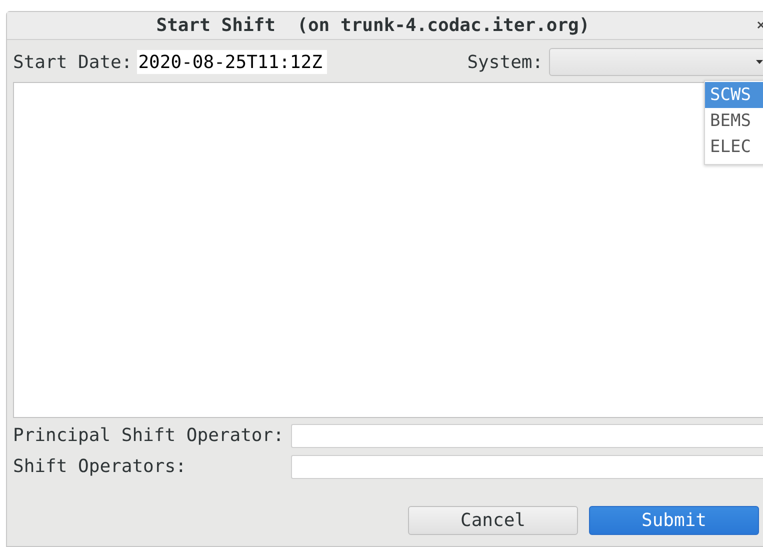 The height and width of the screenshot is (547, 763). What do you see at coordinates (674, 520) in the screenshot?
I see `submit-button: Submit` at bounding box center [674, 520].